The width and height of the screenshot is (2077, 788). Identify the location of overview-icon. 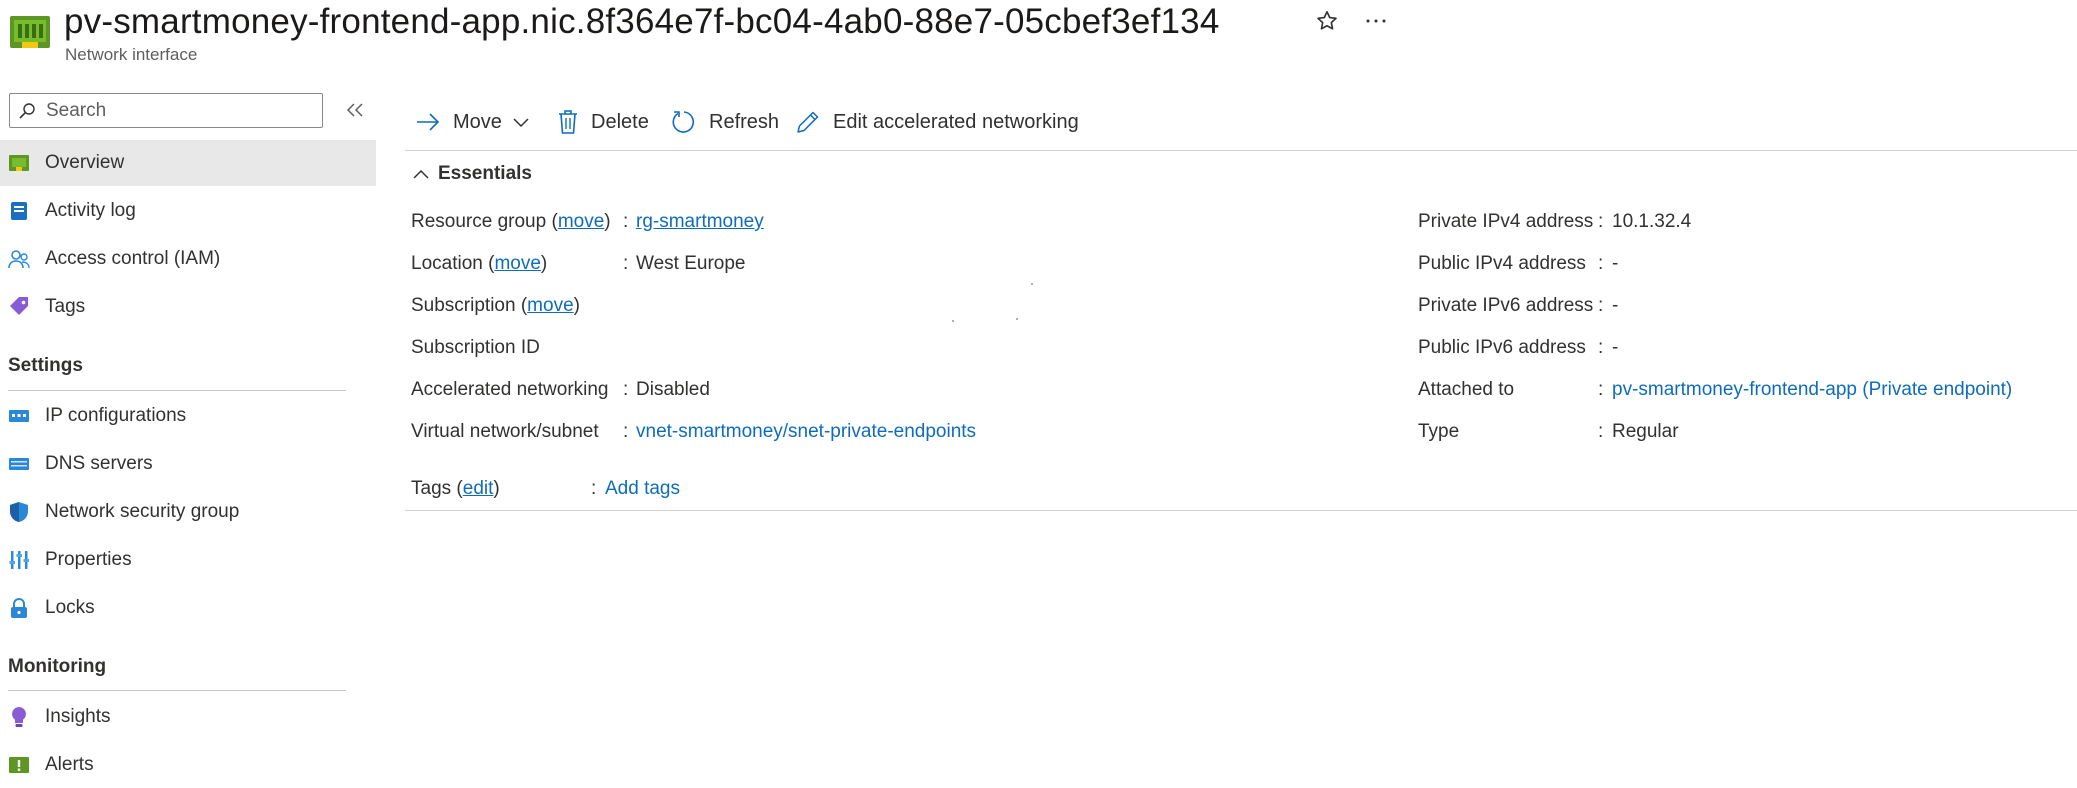
(19, 163).